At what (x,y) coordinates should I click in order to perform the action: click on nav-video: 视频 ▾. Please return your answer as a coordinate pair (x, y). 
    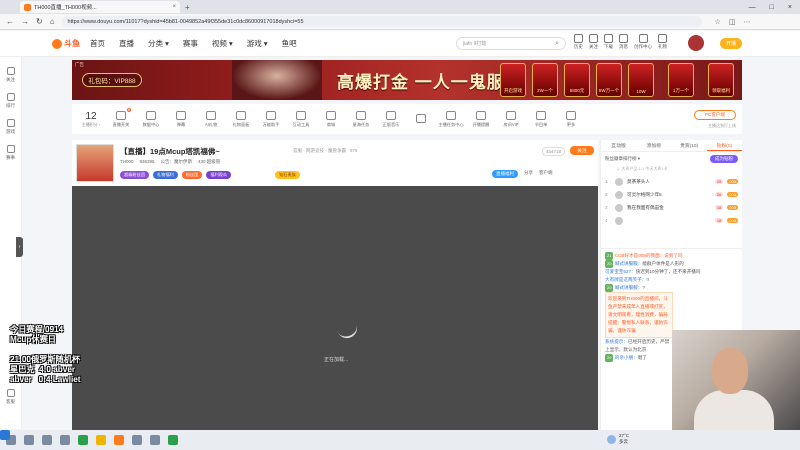
    Looking at the image, I should click on (222, 43).